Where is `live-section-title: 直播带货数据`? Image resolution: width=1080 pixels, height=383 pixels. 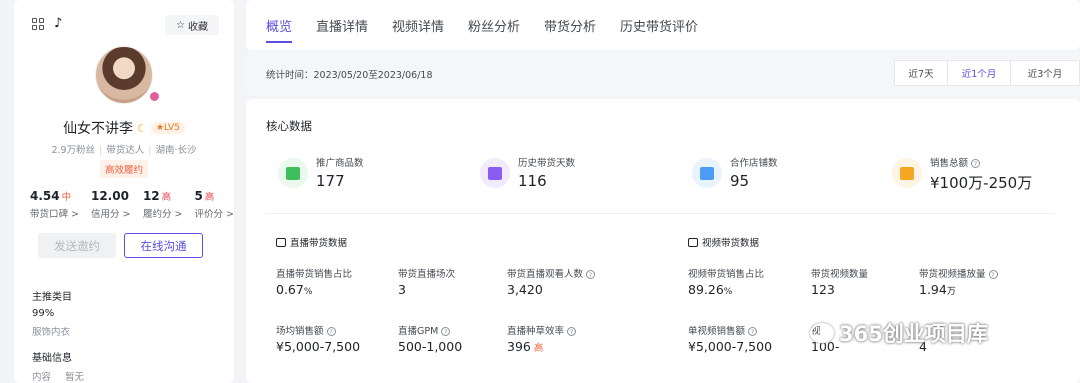
live-section-title: 直播带货数据 is located at coordinates (311, 242).